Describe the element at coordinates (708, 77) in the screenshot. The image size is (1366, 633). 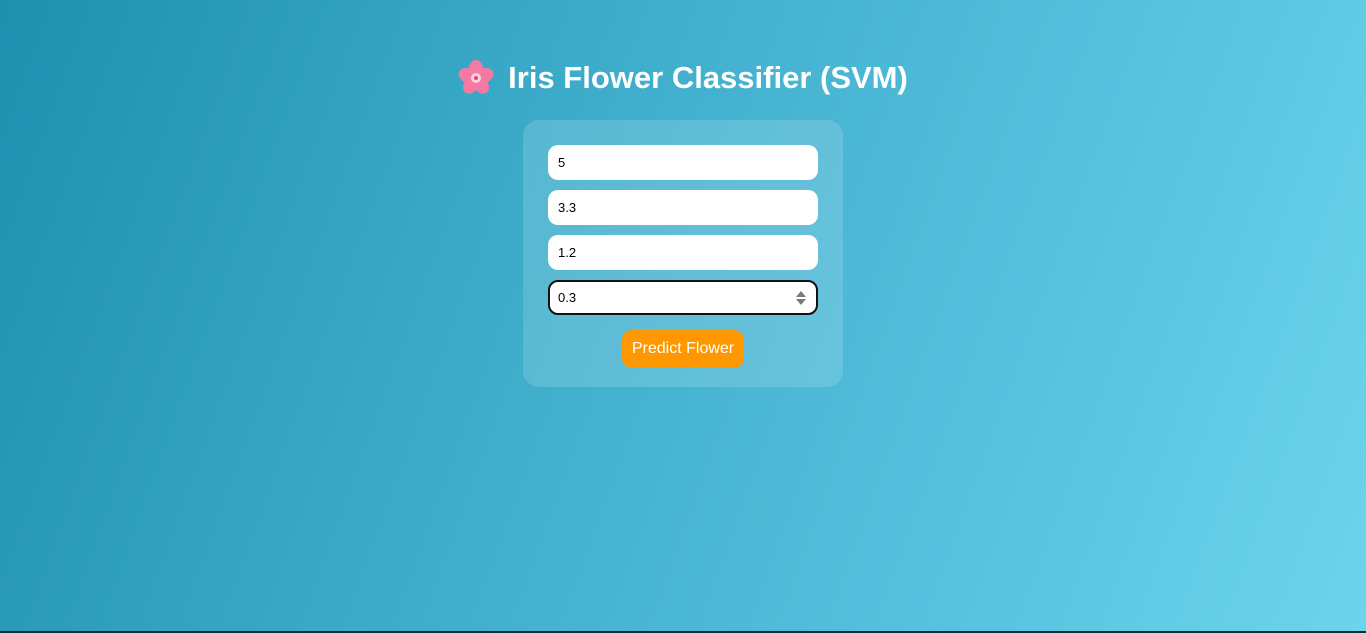
I see `page-title: Iris Flower Classifier (SVM)` at that location.